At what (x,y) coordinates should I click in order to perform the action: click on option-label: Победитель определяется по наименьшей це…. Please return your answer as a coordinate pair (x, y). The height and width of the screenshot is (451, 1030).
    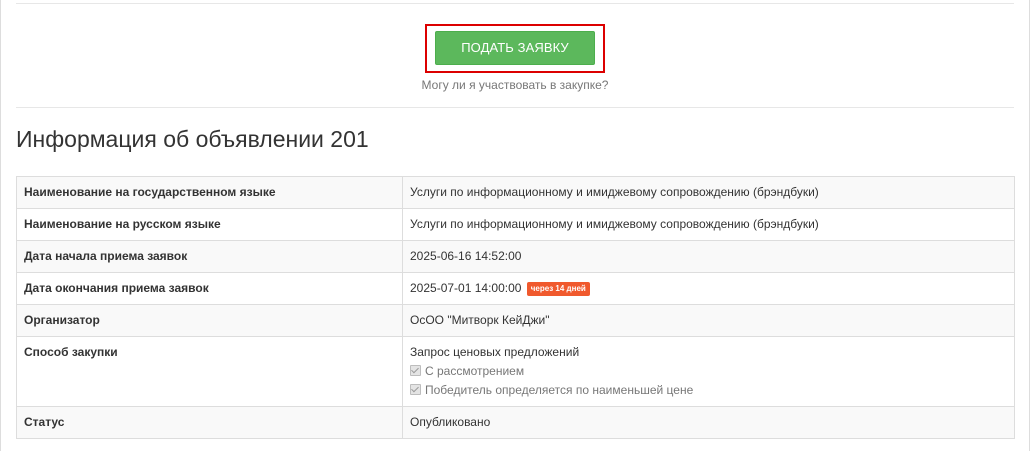
    Looking at the image, I should click on (559, 390).